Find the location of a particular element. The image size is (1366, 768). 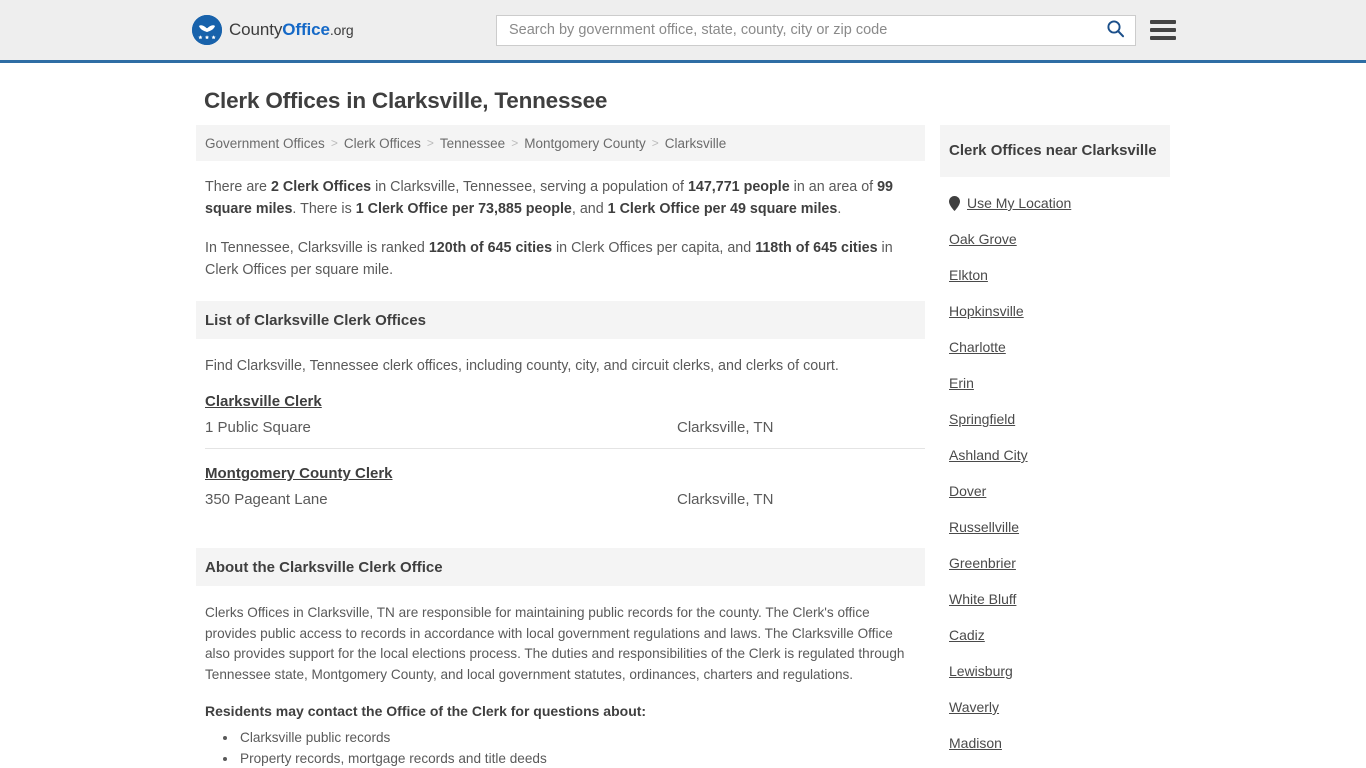

eagle-shield-icon is located at coordinates (207, 30).